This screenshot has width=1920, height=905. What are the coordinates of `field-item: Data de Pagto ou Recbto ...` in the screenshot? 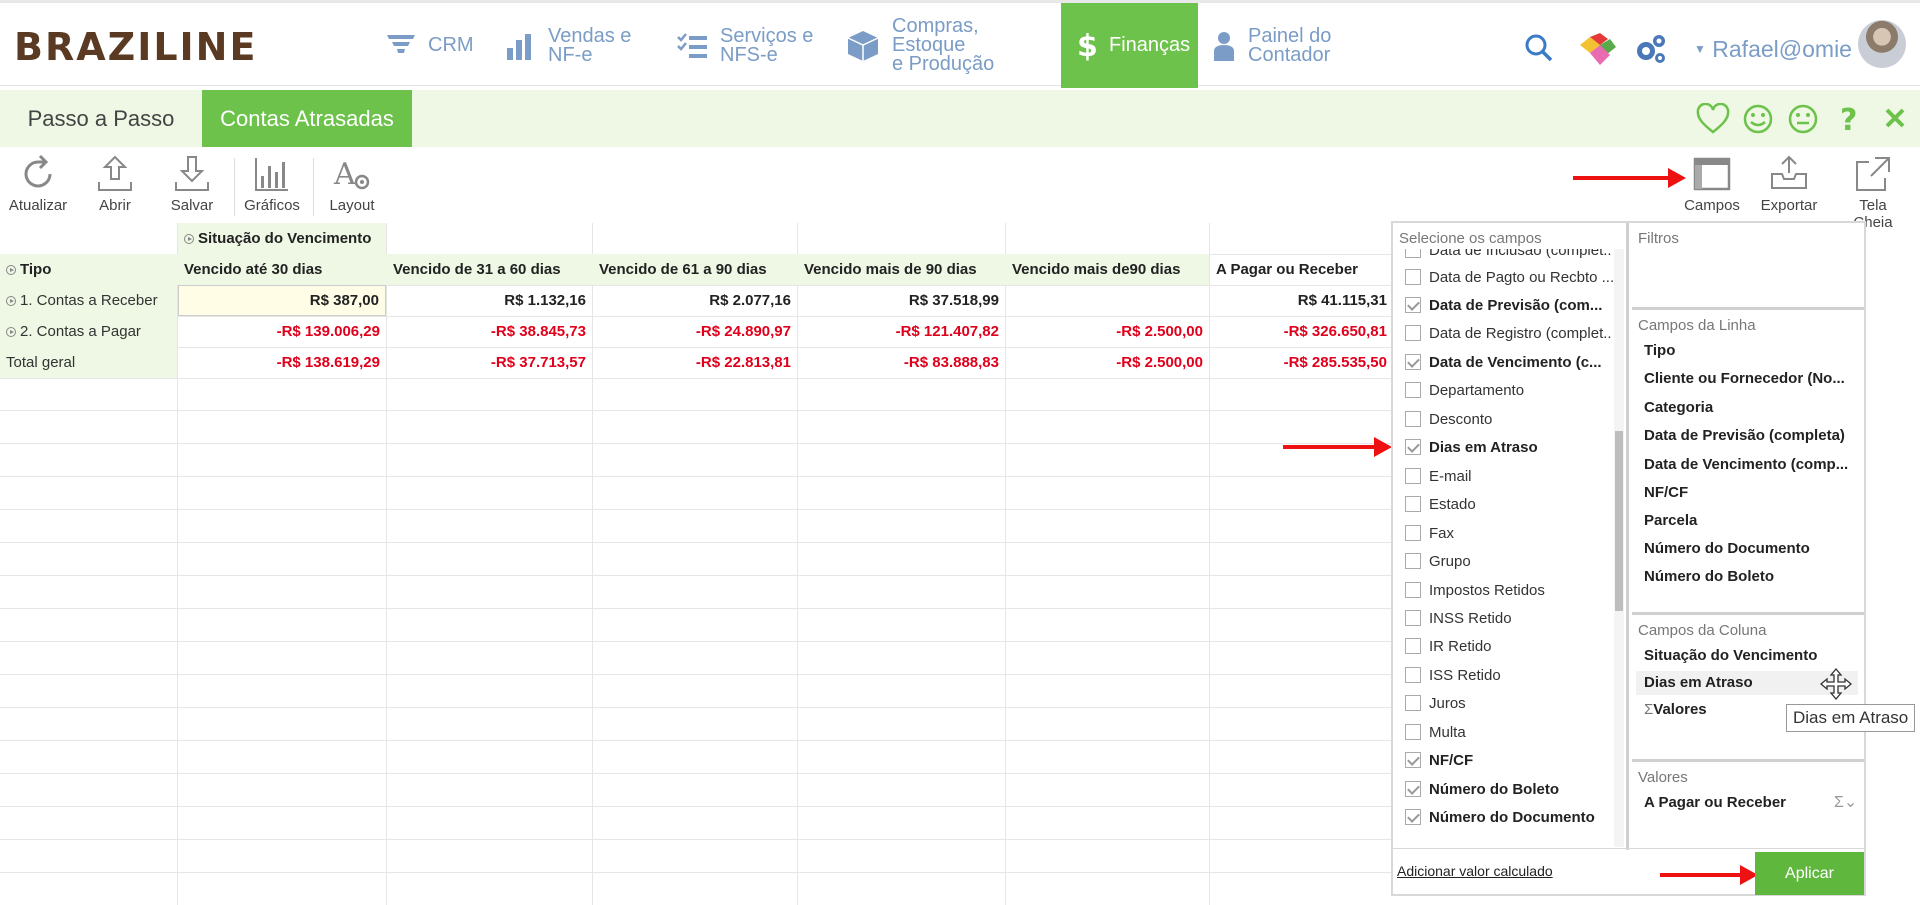 It's located at (1509, 277).